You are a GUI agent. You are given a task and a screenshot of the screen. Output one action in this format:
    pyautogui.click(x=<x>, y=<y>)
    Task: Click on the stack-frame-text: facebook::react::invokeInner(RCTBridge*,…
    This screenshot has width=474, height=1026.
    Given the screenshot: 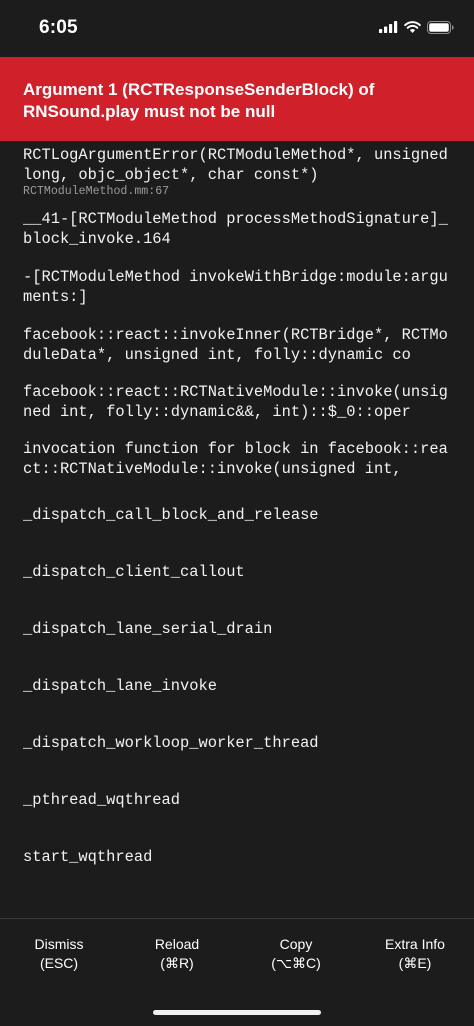 What is the action you would take?
    pyautogui.click(x=235, y=345)
    